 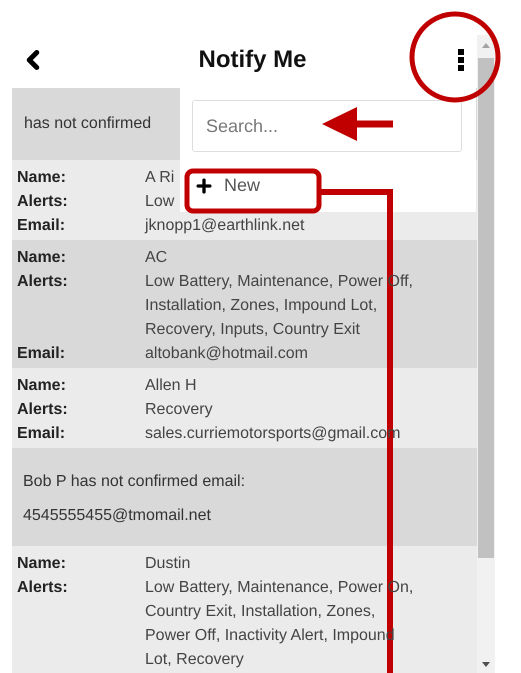 I want to click on unconfirmed-text: Bob P has not confirmed email:, so click(x=134, y=482).